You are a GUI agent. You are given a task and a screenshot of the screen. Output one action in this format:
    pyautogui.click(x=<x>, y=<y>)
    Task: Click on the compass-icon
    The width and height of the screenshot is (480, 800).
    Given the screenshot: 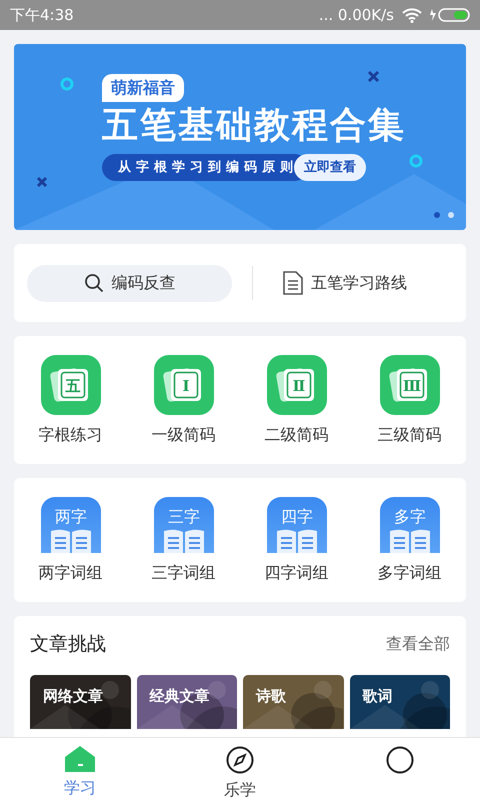 What is the action you would take?
    pyautogui.click(x=240, y=760)
    